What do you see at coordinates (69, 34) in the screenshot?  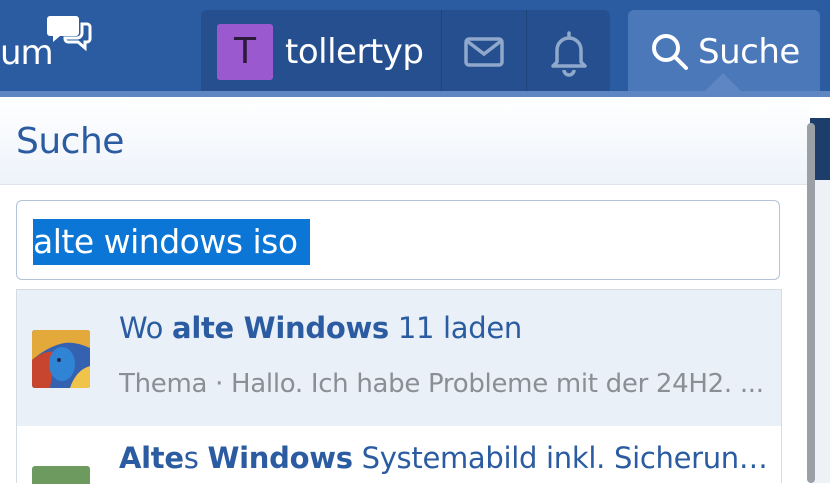 I see `chat-bubbles-icon` at bounding box center [69, 34].